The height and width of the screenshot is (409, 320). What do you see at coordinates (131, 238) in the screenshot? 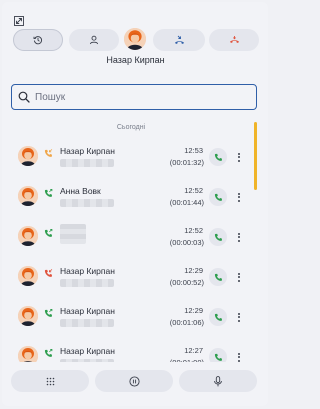
I see `call-history-row: 12:52 (00:00:03)` at bounding box center [131, 238].